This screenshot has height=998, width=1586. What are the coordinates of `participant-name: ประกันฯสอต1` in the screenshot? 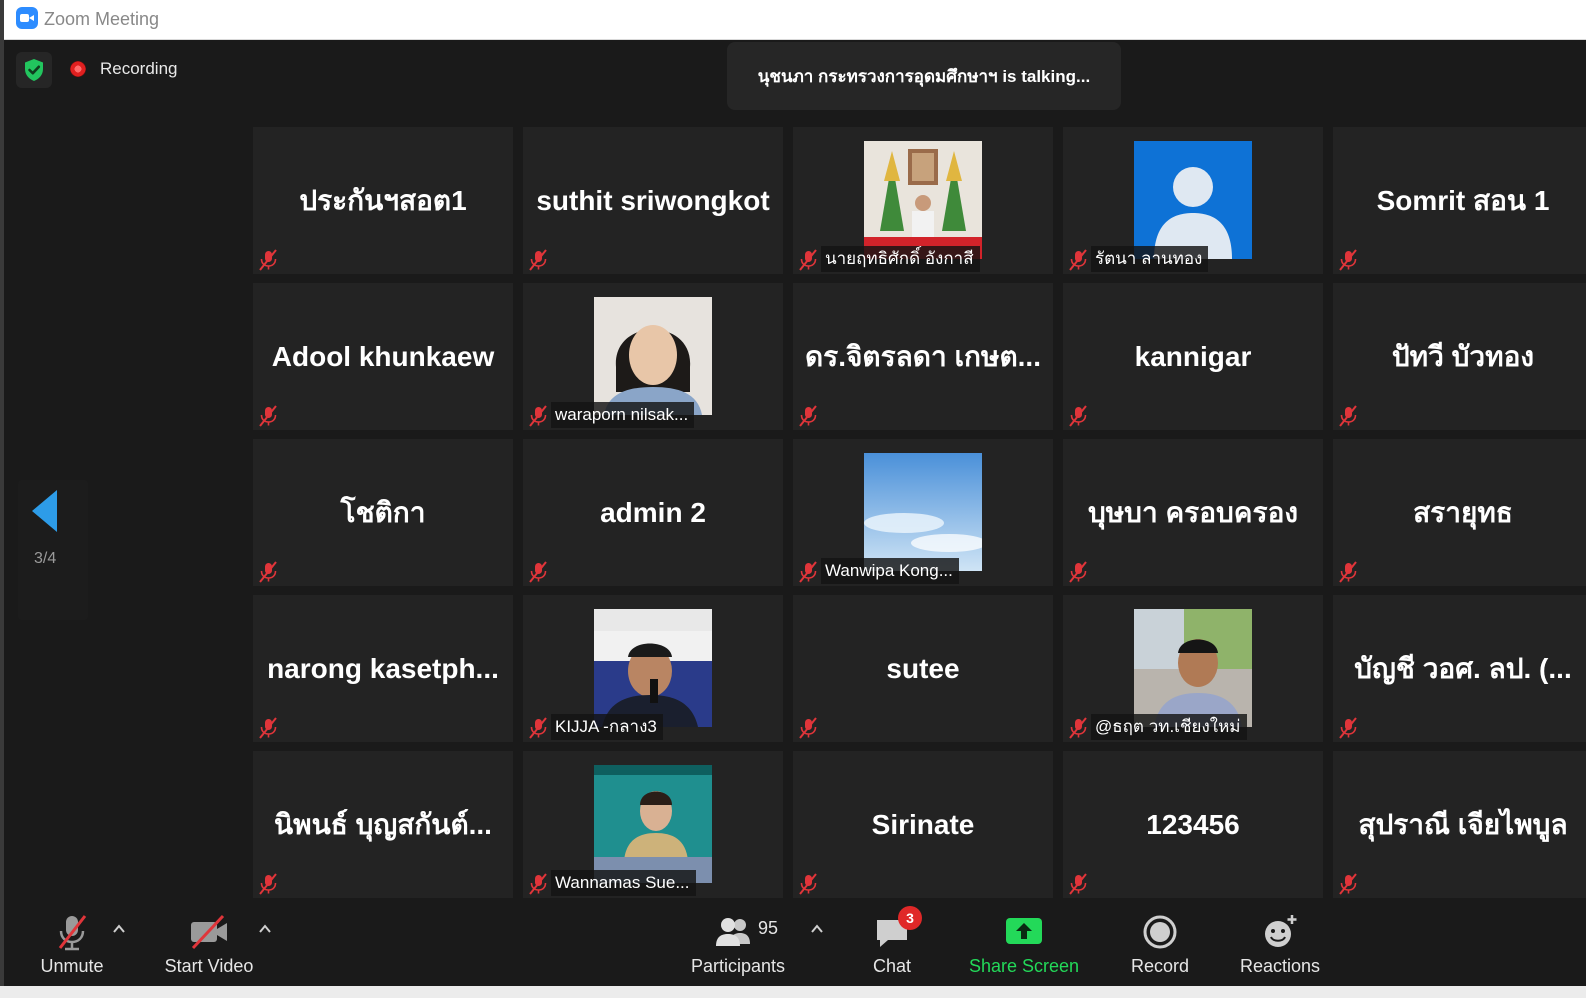 It's located at (383, 200).